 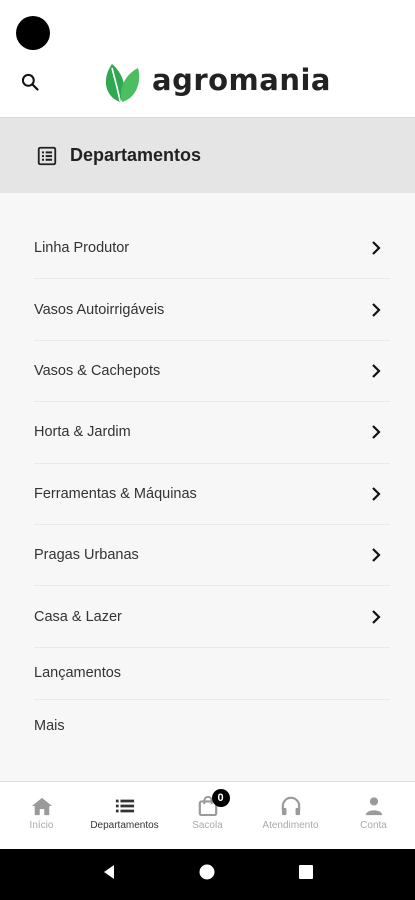 I want to click on recents-icon, so click(x=306, y=874).